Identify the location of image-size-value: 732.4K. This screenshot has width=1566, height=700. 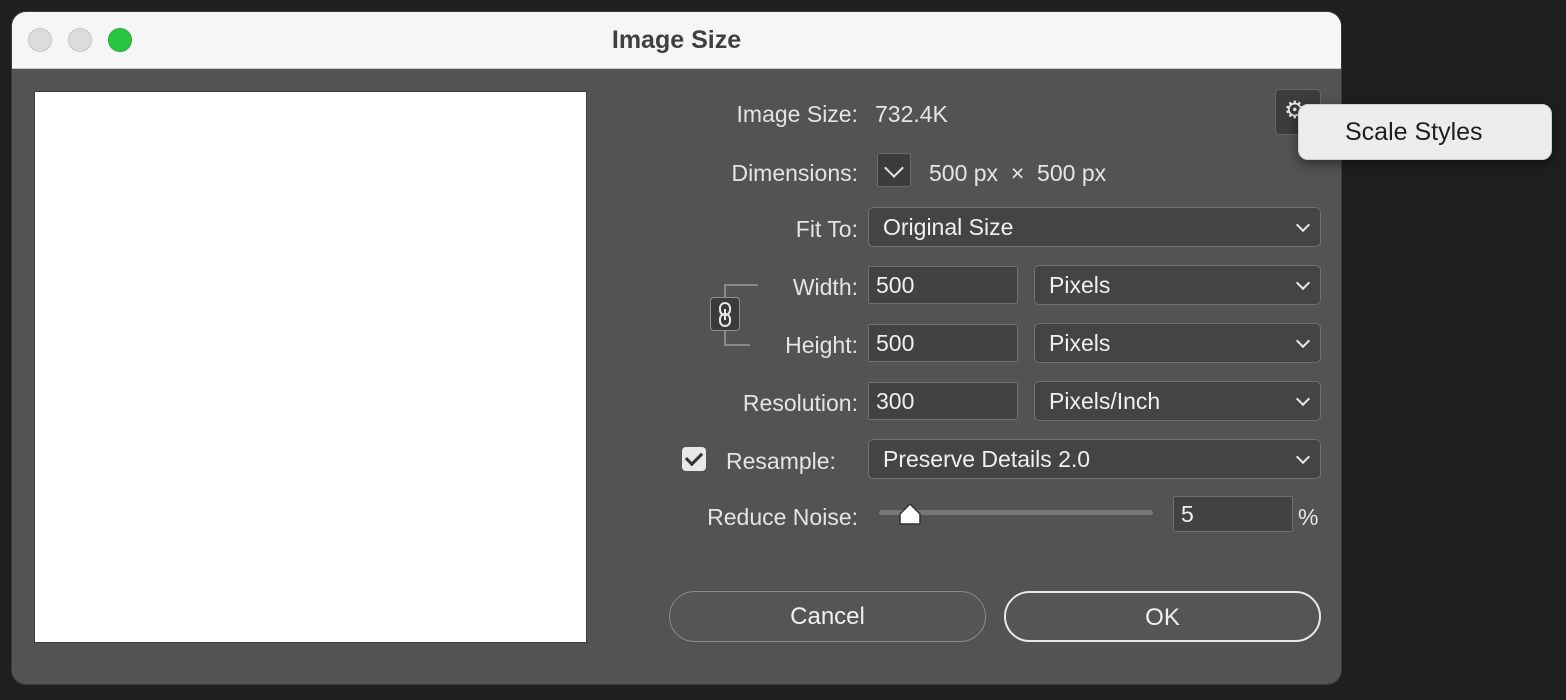
(911, 114).